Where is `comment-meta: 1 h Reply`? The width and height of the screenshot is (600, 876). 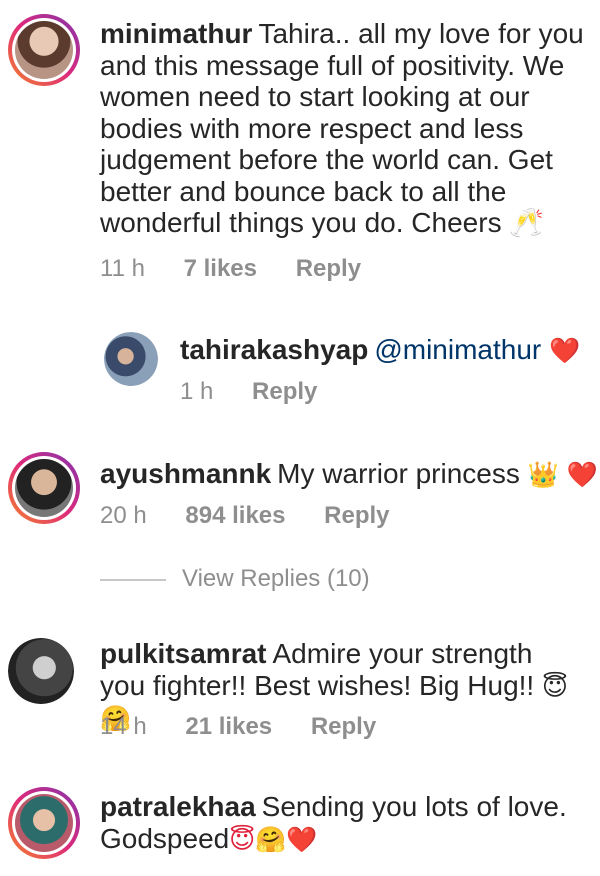 comment-meta: 1 h Reply is located at coordinates (264, 392).